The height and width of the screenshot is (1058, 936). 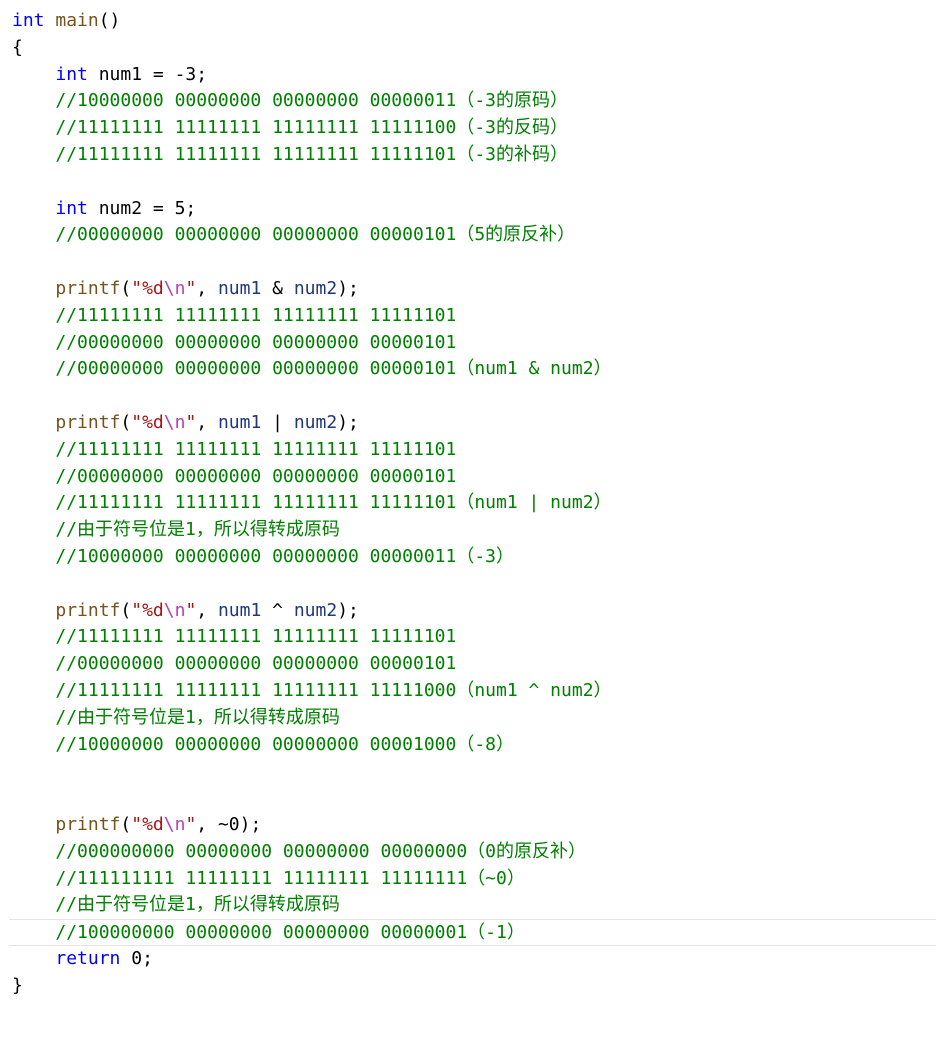 I want to click on code-line: printf("%d\n", num1 & num2);, so click(x=468, y=289).